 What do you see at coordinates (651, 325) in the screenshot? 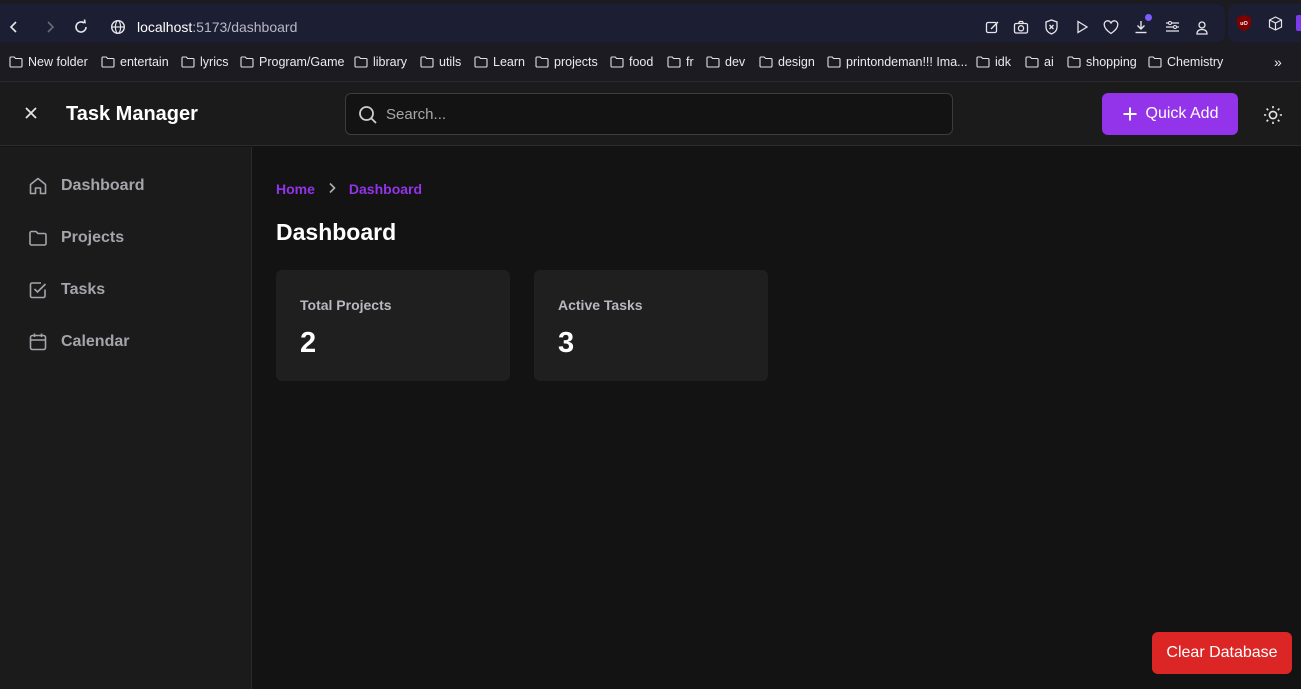
I see `stat-card-active-tasks: Active Tasks 3` at bounding box center [651, 325].